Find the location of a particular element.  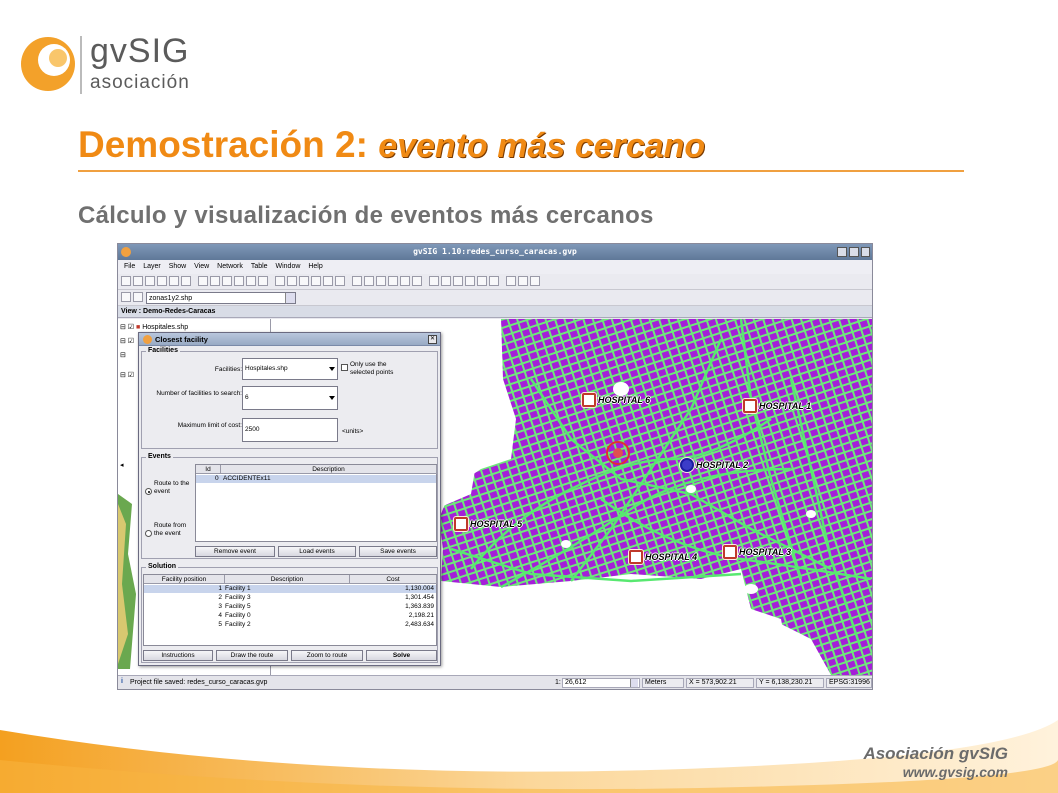

route-from-event-radio is located at coordinates (148, 533).